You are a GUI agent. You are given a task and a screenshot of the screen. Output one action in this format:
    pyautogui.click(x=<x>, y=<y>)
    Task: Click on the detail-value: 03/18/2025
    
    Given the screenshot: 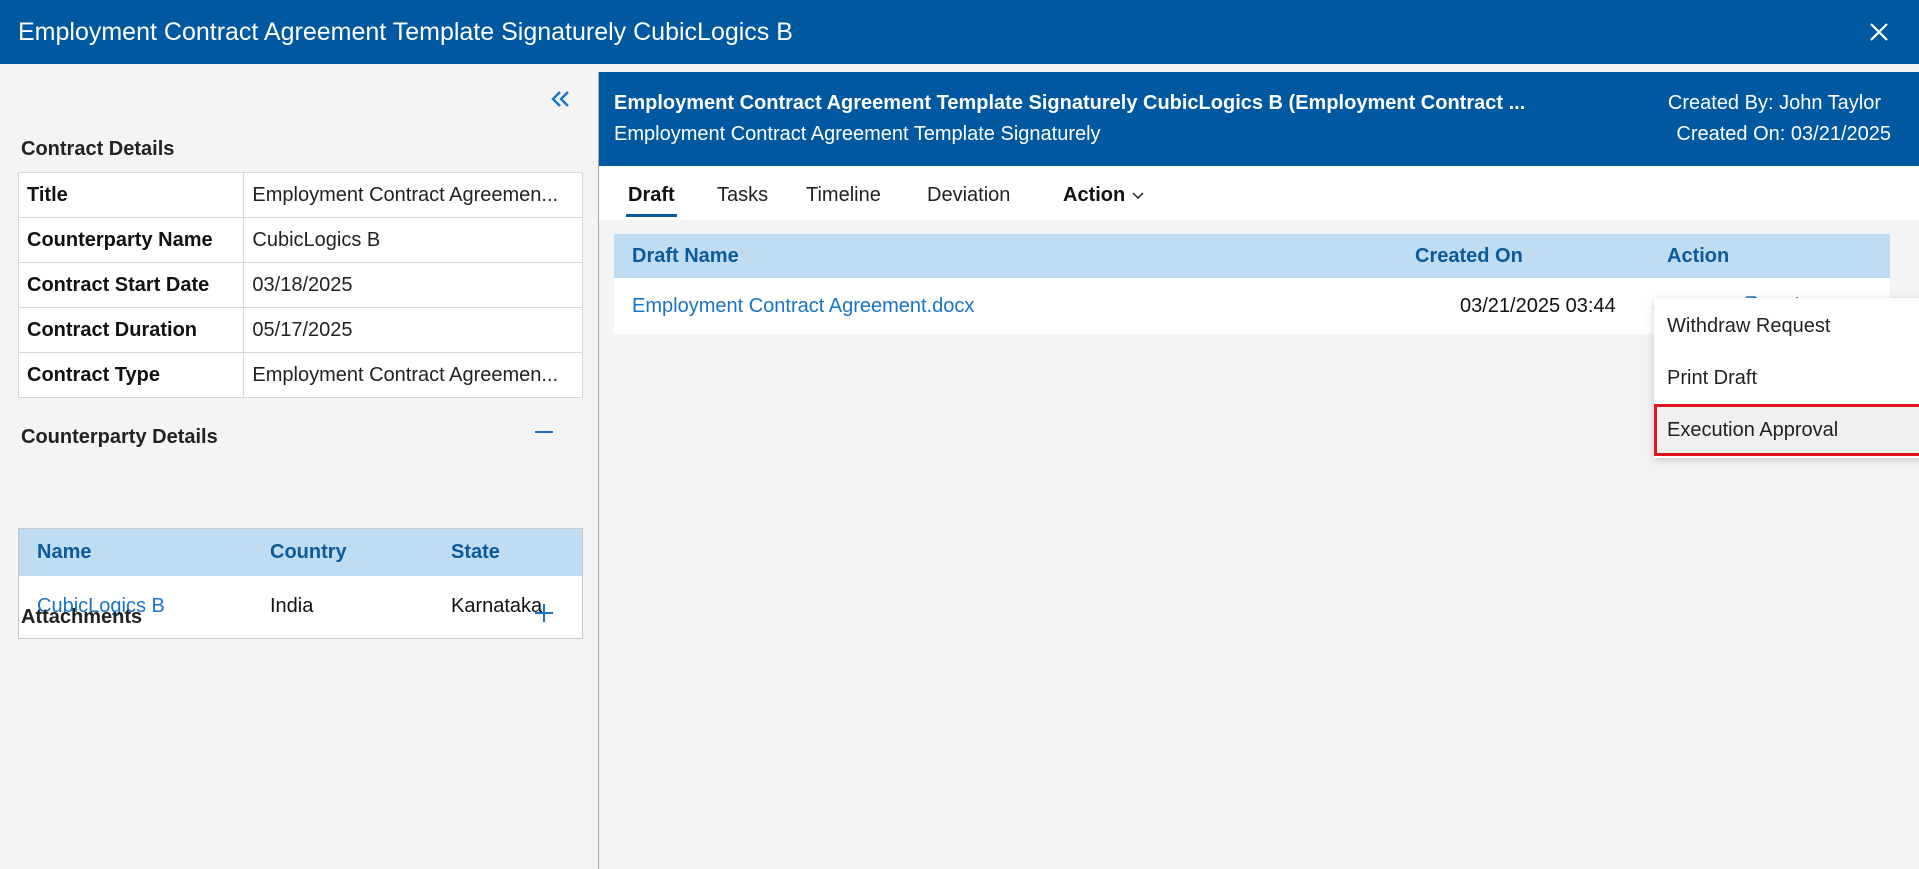 What is the action you would take?
    pyautogui.click(x=413, y=285)
    